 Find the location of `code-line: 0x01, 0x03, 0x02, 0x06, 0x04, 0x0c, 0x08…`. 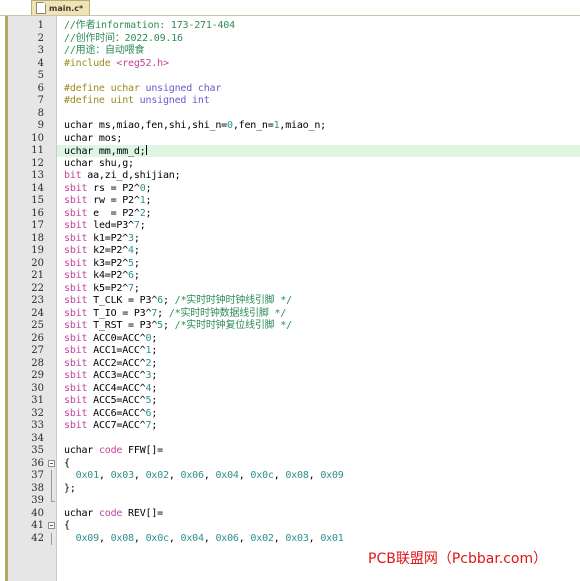

code-line: 0x01, 0x03, 0x02, 0x06, 0x04, 0x0c, 0x08… is located at coordinates (204, 476).